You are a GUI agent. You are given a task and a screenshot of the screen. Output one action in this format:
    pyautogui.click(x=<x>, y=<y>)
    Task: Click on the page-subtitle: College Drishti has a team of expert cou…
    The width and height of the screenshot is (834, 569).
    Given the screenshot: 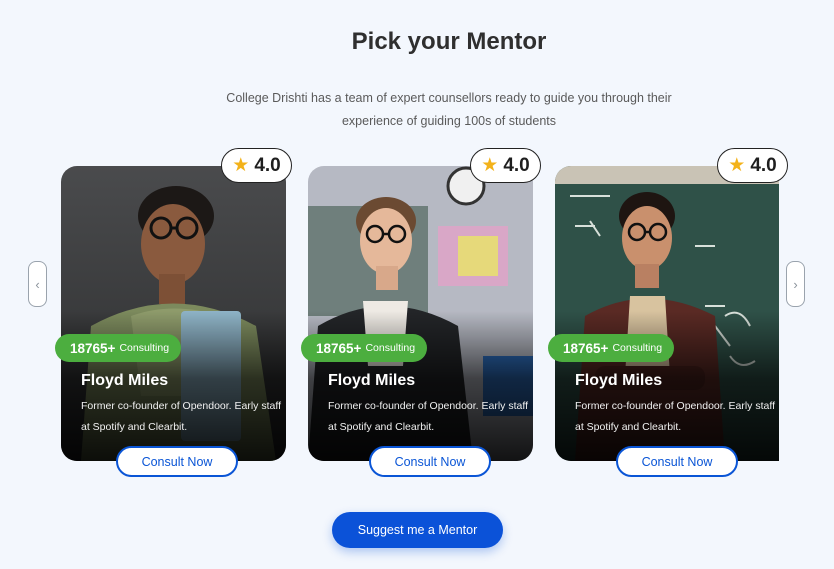 What is the action you would take?
    pyautogui.click(x=449, y=109)
    